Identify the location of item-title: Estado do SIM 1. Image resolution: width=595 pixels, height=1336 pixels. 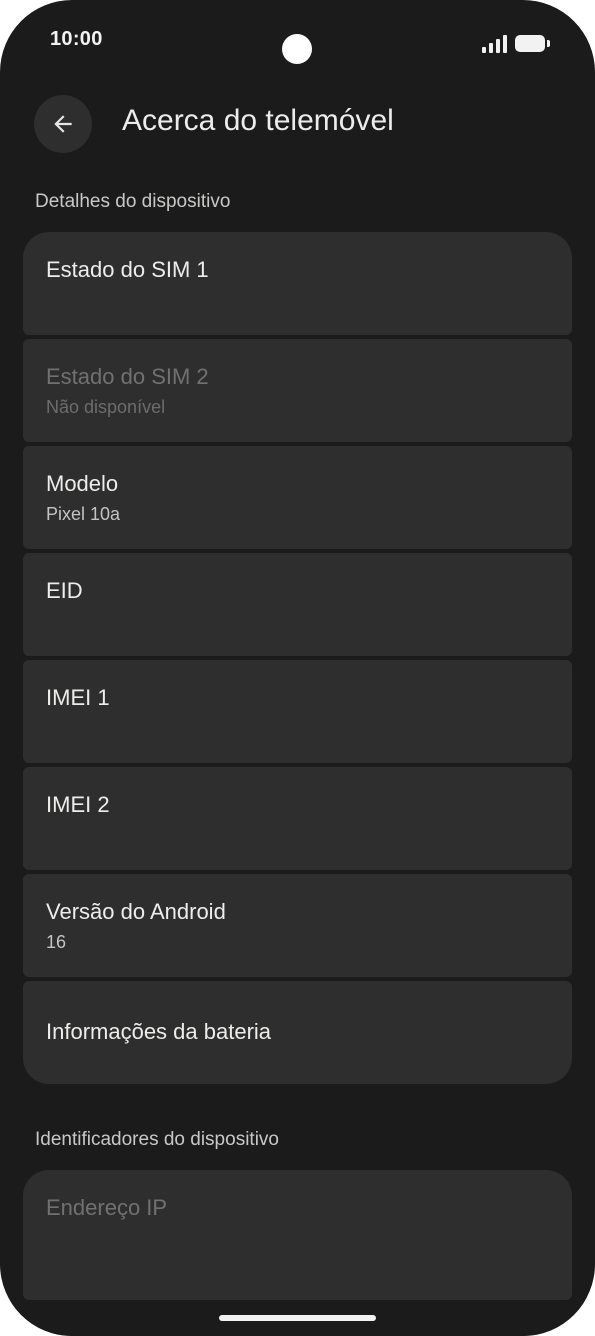
(127, 269).